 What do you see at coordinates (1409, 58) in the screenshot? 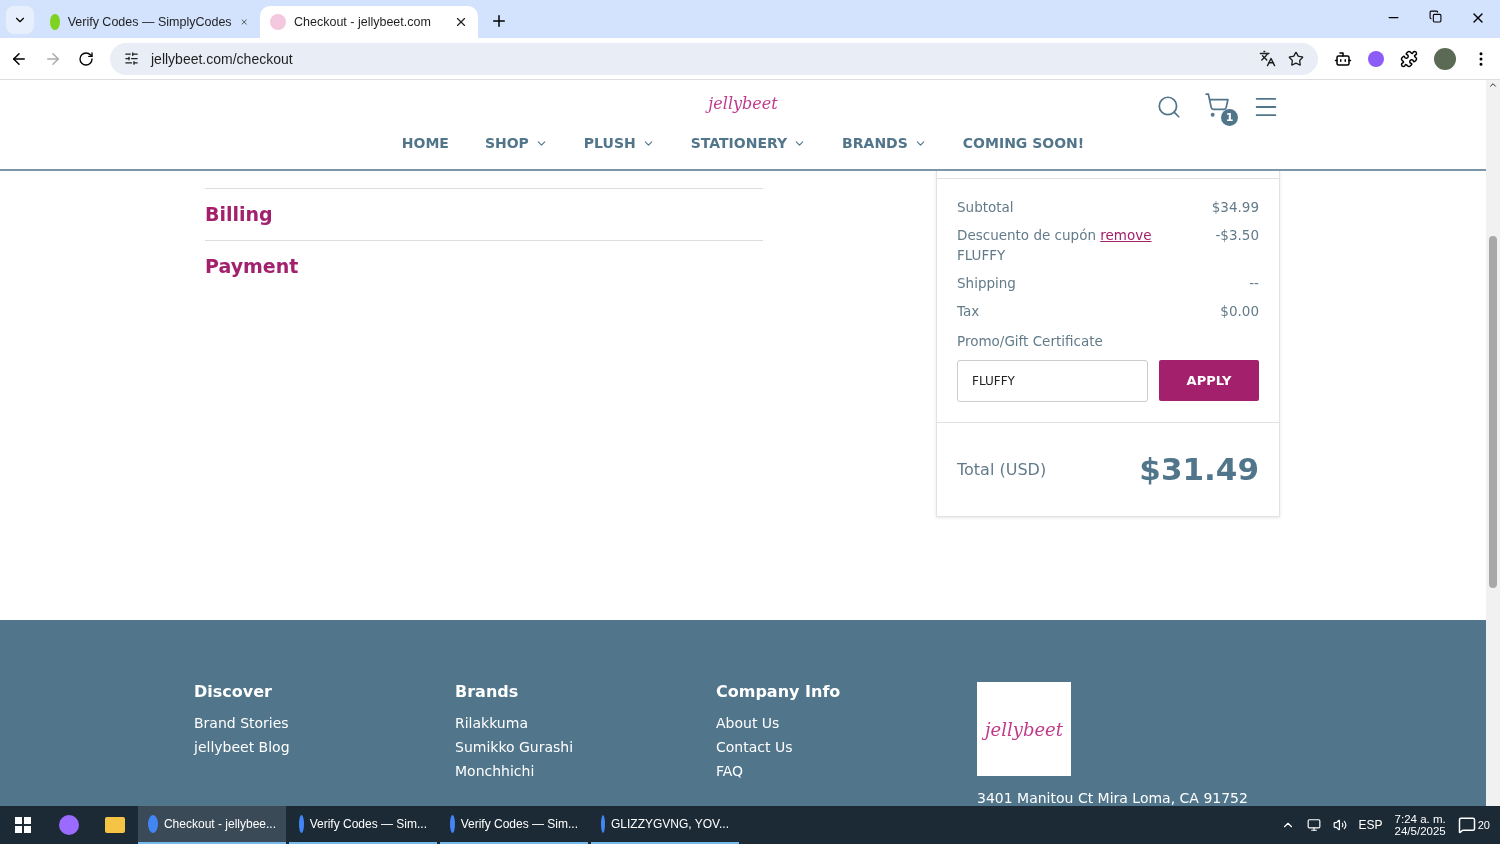
I see `puzzle-icon` at bounding box center [1409, 58].